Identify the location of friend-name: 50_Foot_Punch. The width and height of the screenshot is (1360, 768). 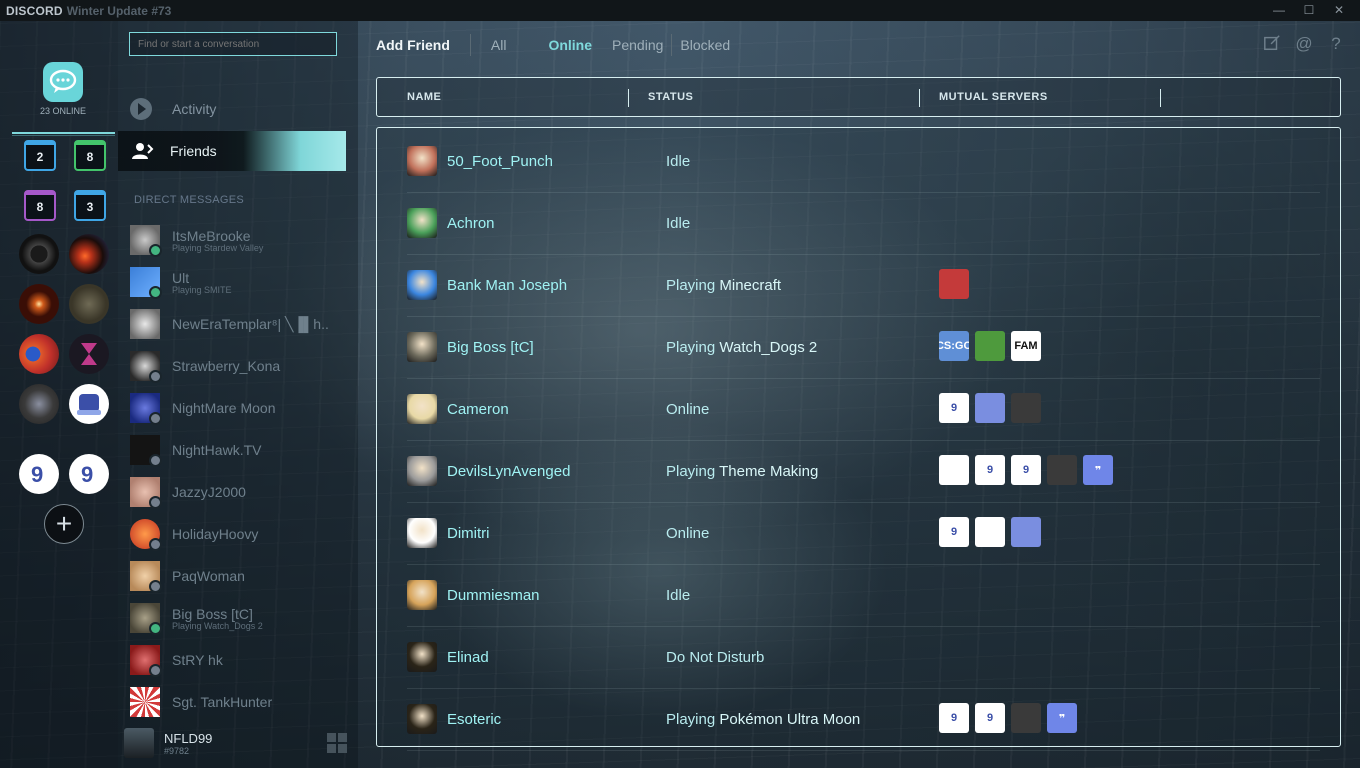
(500, 161).